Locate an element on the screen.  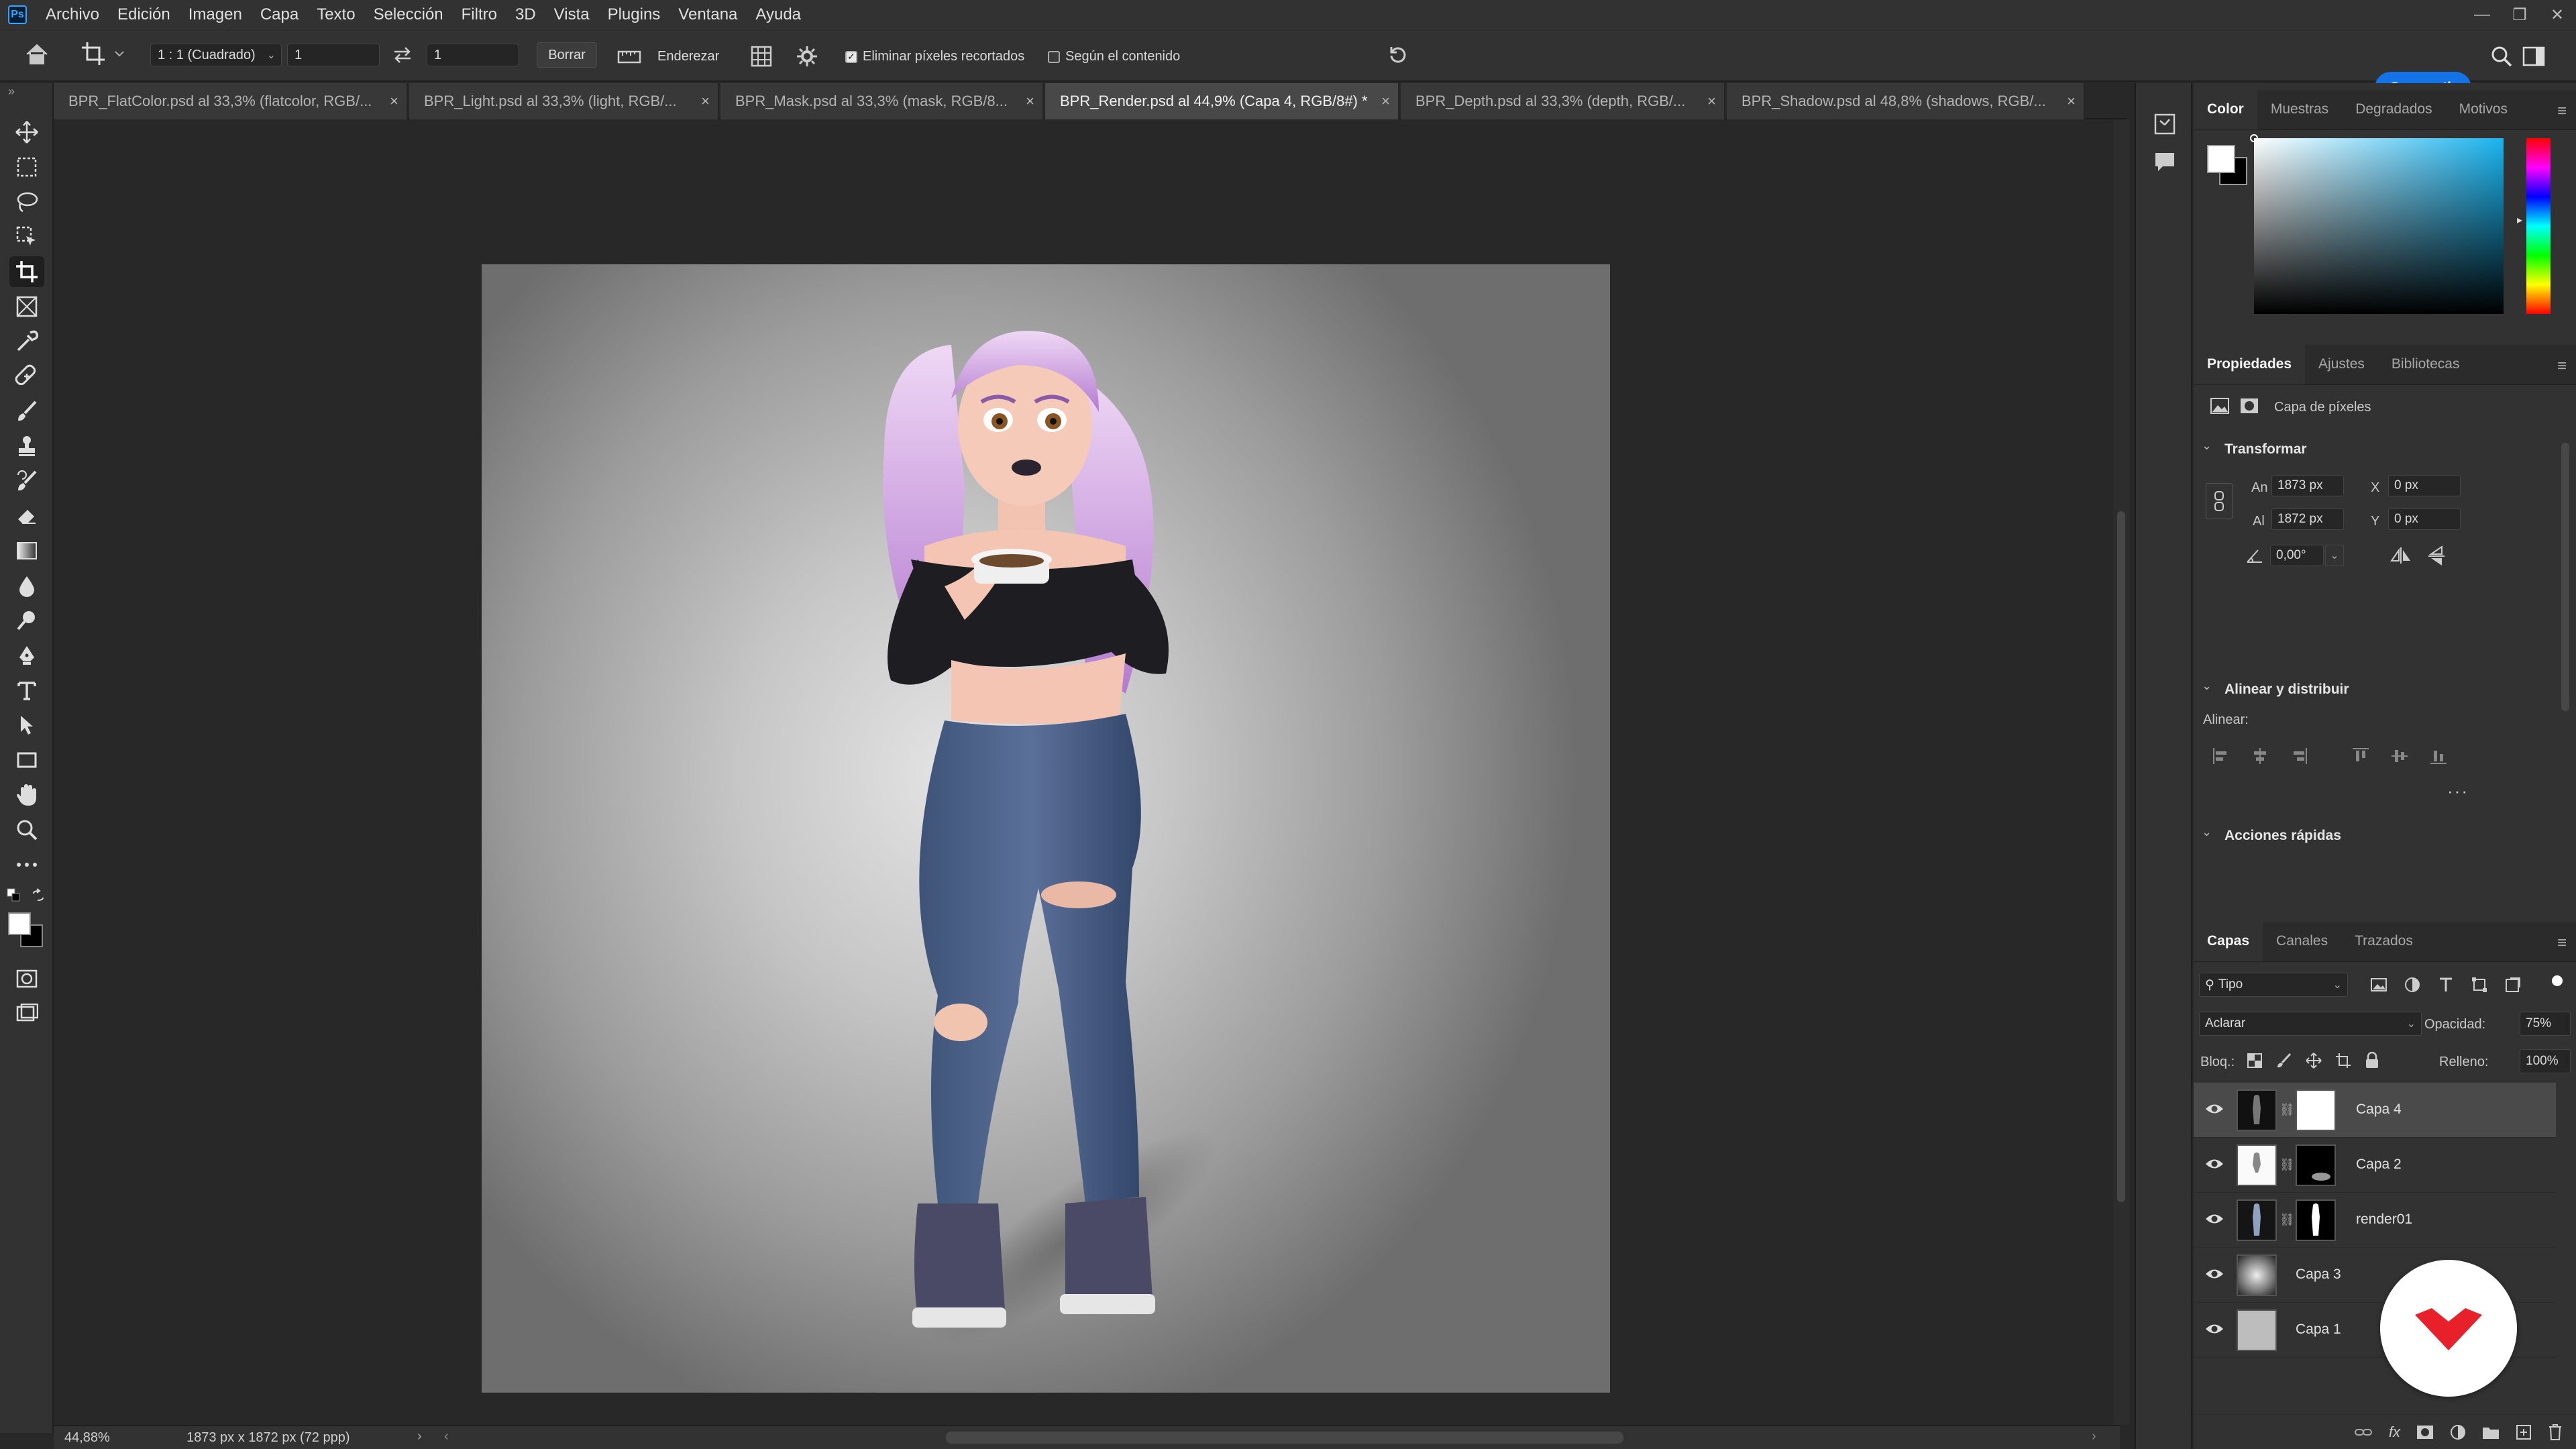
blend-mode-select: Aclarar ⌄ is located at coordinates (2310, 1024).